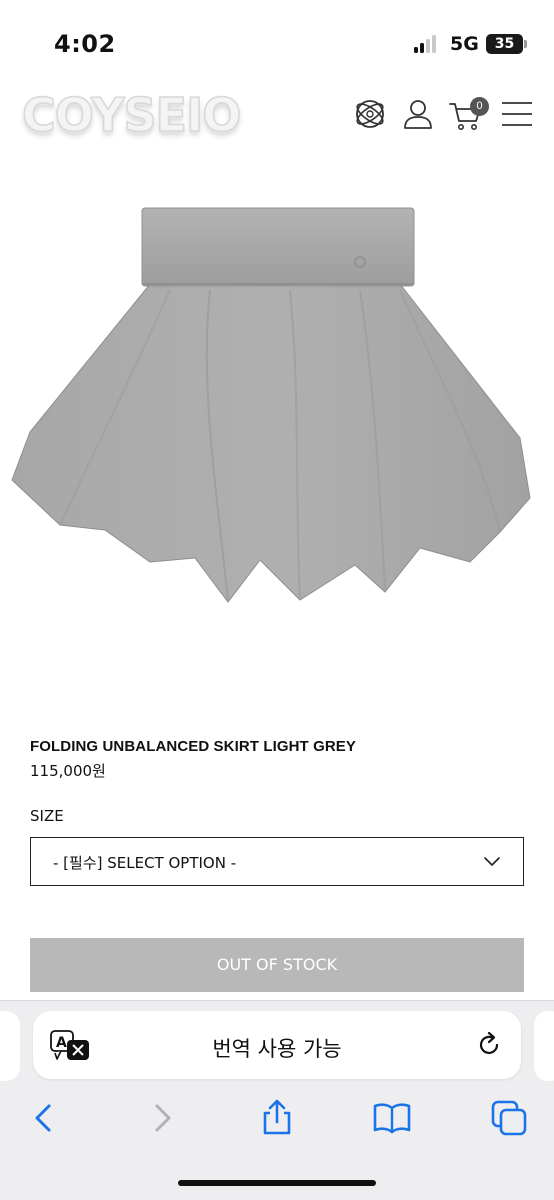 The height and width of the screenshot is (1200, 554). What do you see at coordinates (277, 1049) in the screenshot?
I see `translate-available-label: 번역 사용 가능` at bounding box center [277, 1049].